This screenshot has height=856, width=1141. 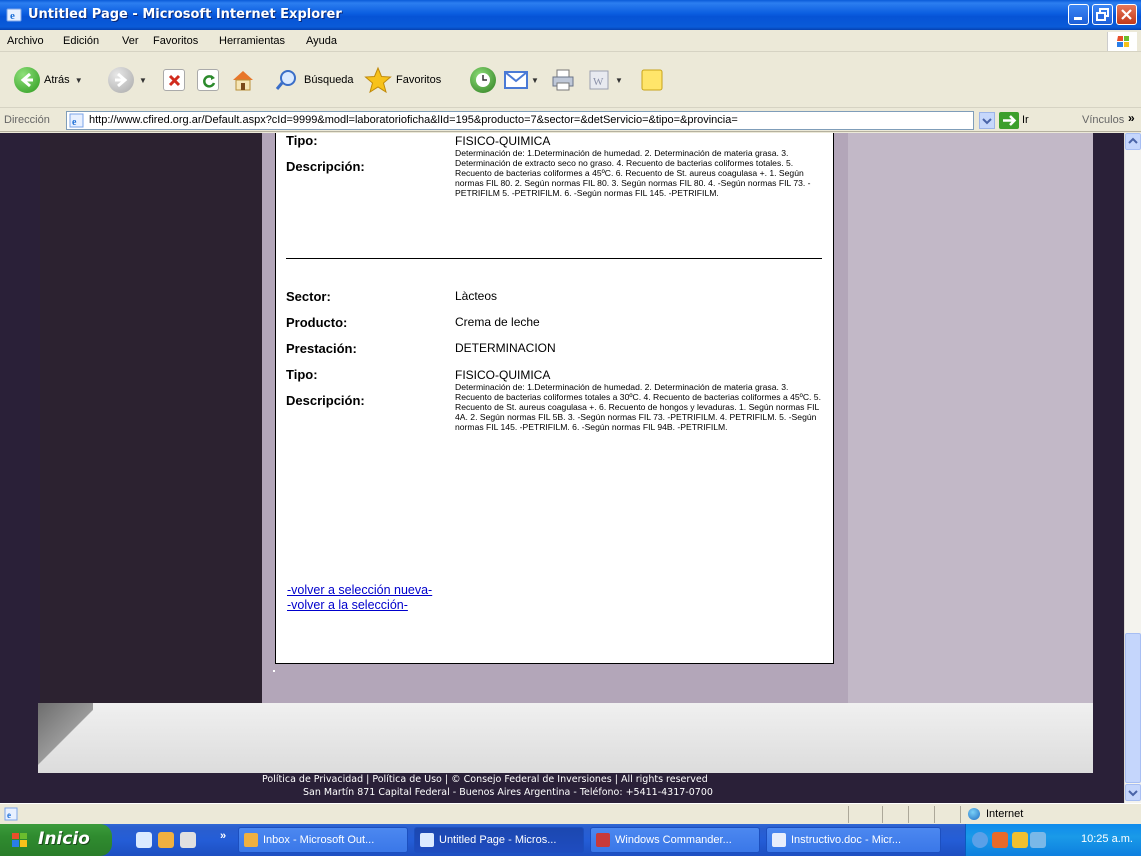 What do you see at coordinates (599, 80) in the screenshot?
I see `word-icon: W` at bounding box center [599, 80].